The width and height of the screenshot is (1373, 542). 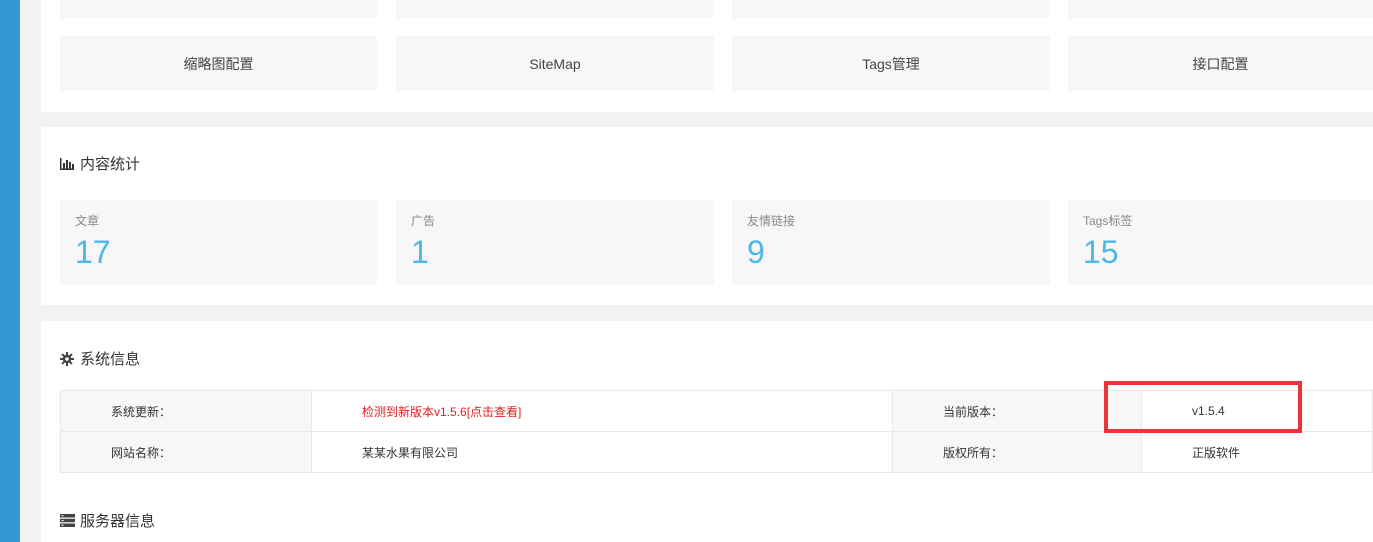 I want to click on stat-value: 15, so click(x=1101, y=252).